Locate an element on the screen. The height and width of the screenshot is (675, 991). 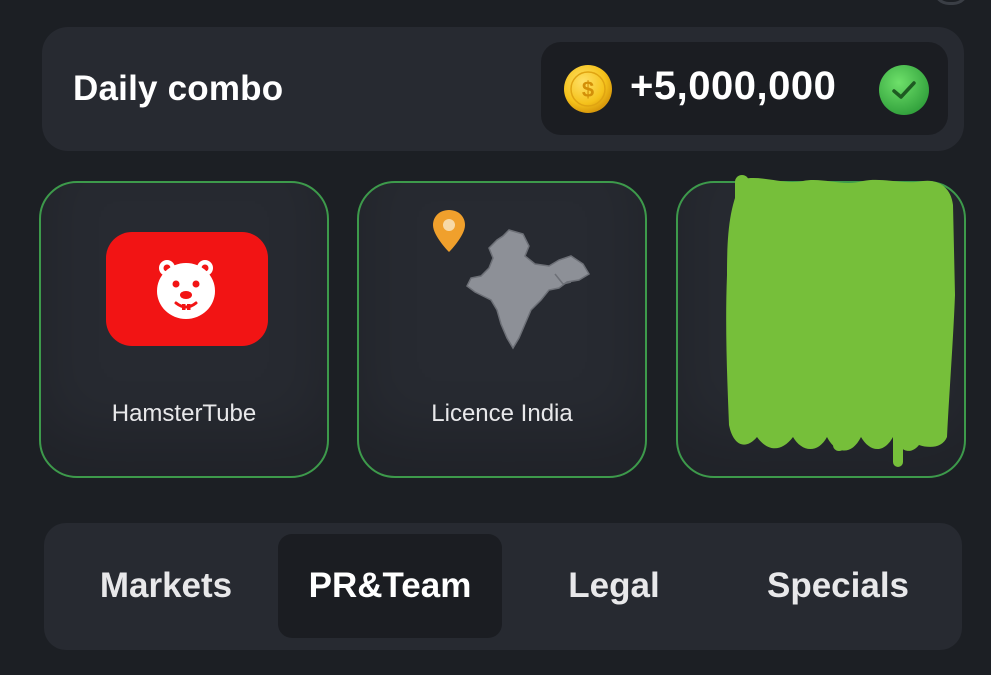
combo-card-hamstertube: HamsterTube is located at coordinates (184, 329).